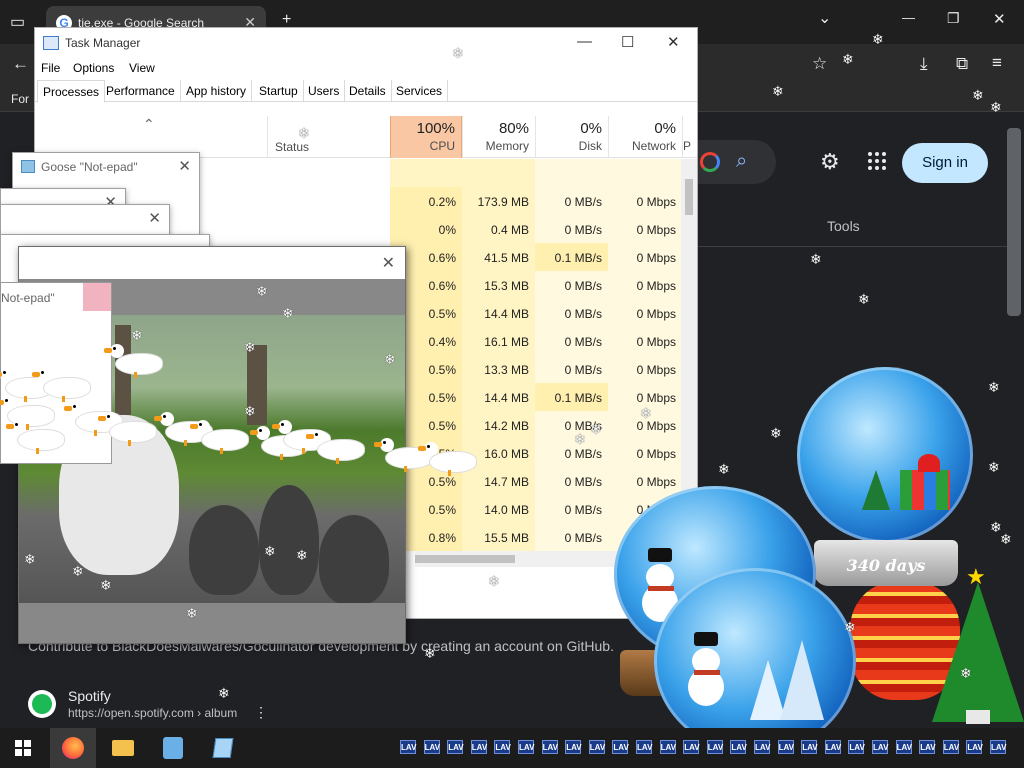 This screenshot has height=768, width=1024. Describe the element at coordinates (224, 693) in the screenshot. I see `snowflake-icon: ❄` at that location.